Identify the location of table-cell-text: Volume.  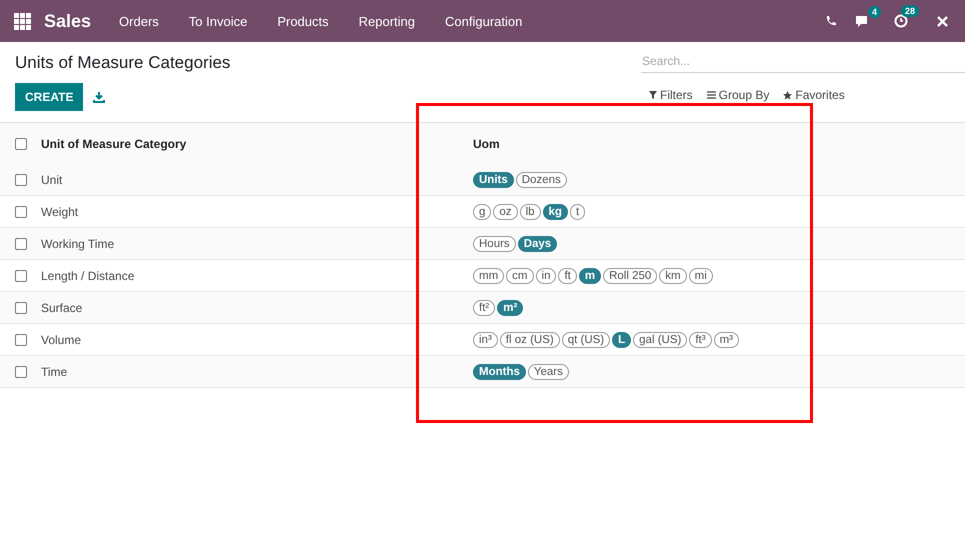
(61, 339).